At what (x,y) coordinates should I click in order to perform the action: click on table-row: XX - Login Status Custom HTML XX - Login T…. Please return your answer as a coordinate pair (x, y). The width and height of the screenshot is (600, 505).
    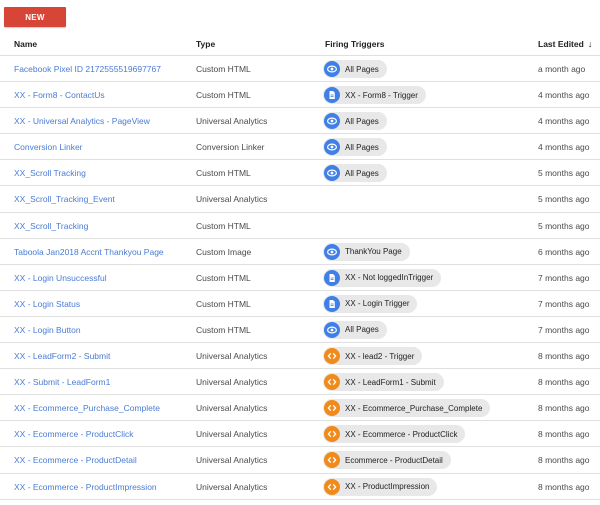
    Looking at the image, I should click on (300, 304).